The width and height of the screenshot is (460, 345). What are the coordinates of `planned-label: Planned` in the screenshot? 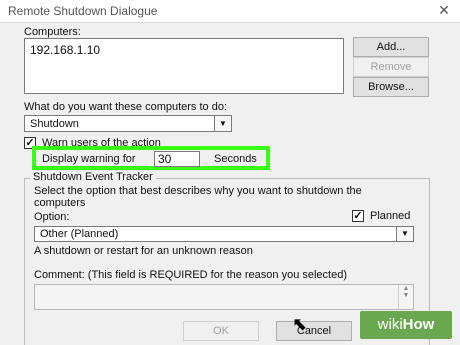 It's located at (390, 216).